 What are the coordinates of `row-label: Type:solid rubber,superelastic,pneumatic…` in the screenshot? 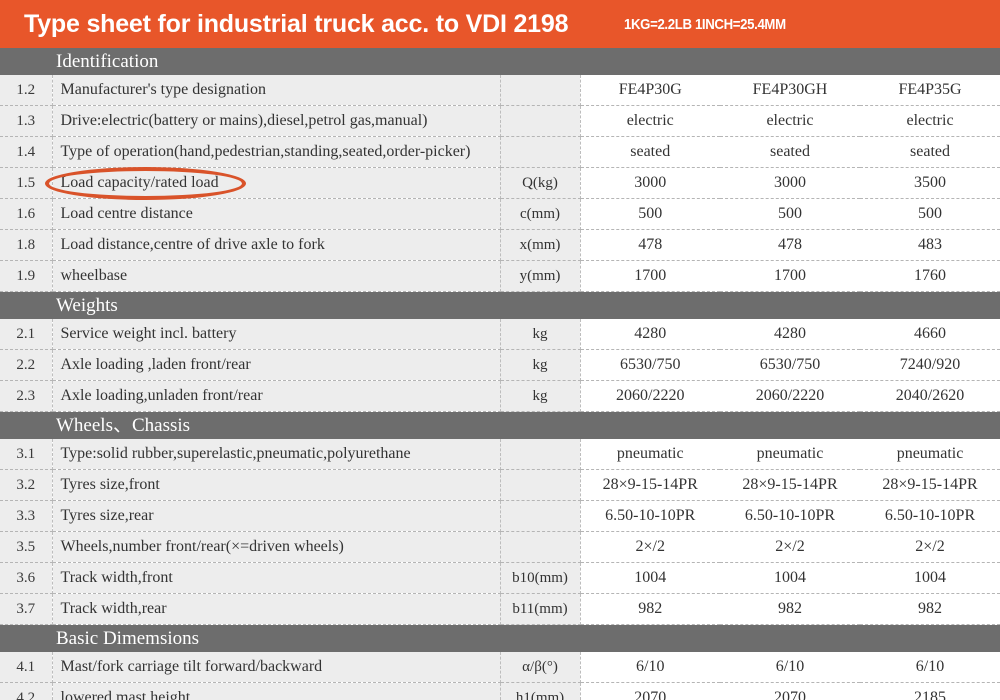 It's located at (276, 454).